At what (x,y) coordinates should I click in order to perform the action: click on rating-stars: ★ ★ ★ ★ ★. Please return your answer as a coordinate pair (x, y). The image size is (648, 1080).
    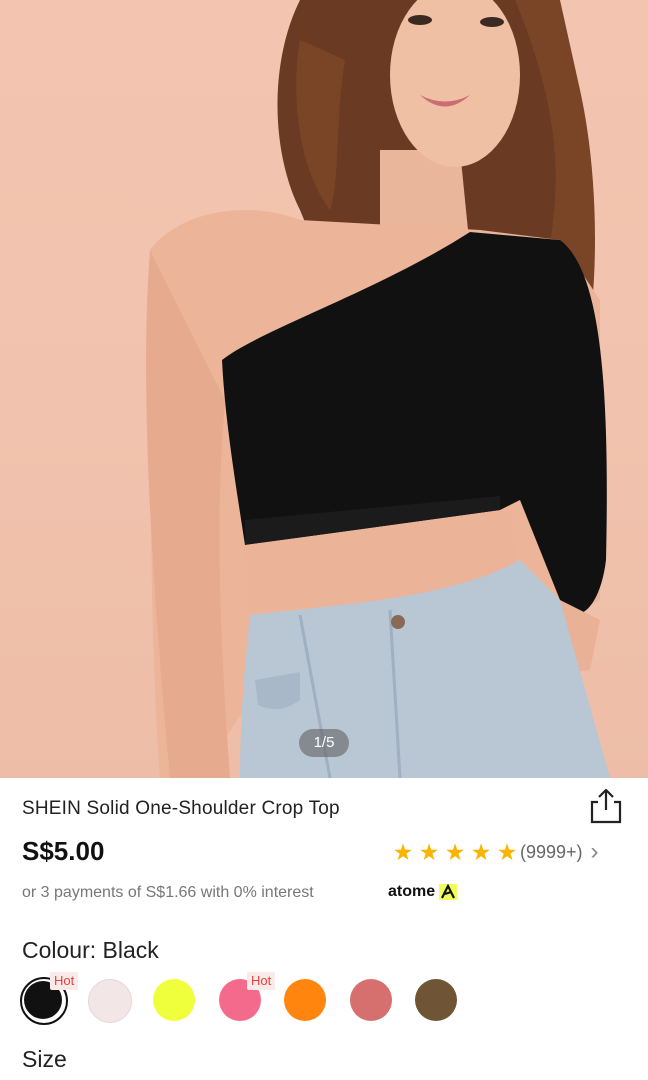
    Looking at the image, I should click on (455, 852).